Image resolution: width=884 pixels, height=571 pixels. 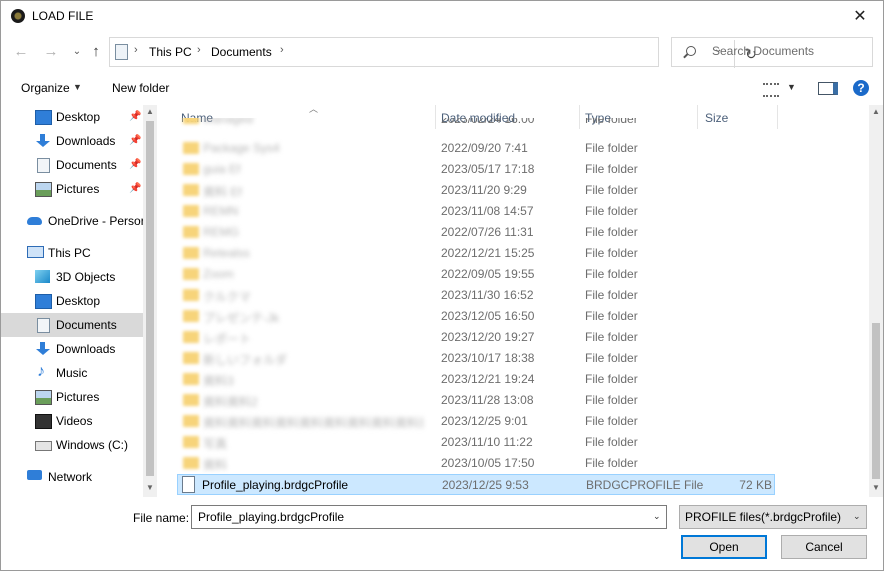 I want to click on table-row: 資料資料2 2023/11/28 13:08 File folder, so click(x=475, y=400).